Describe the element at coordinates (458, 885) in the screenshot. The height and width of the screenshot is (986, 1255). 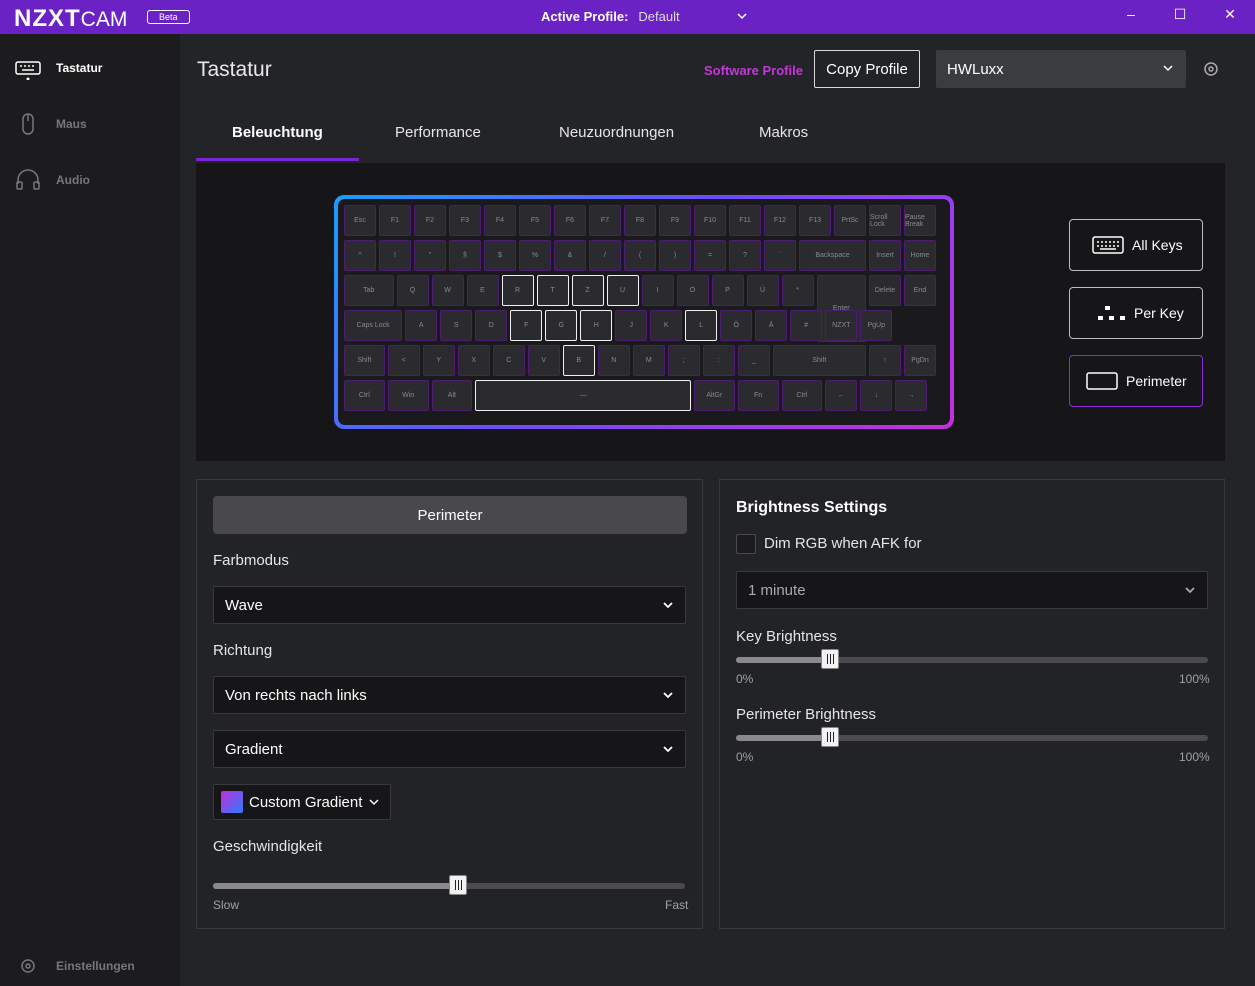
I see `speed-slider-thumb` at that location.